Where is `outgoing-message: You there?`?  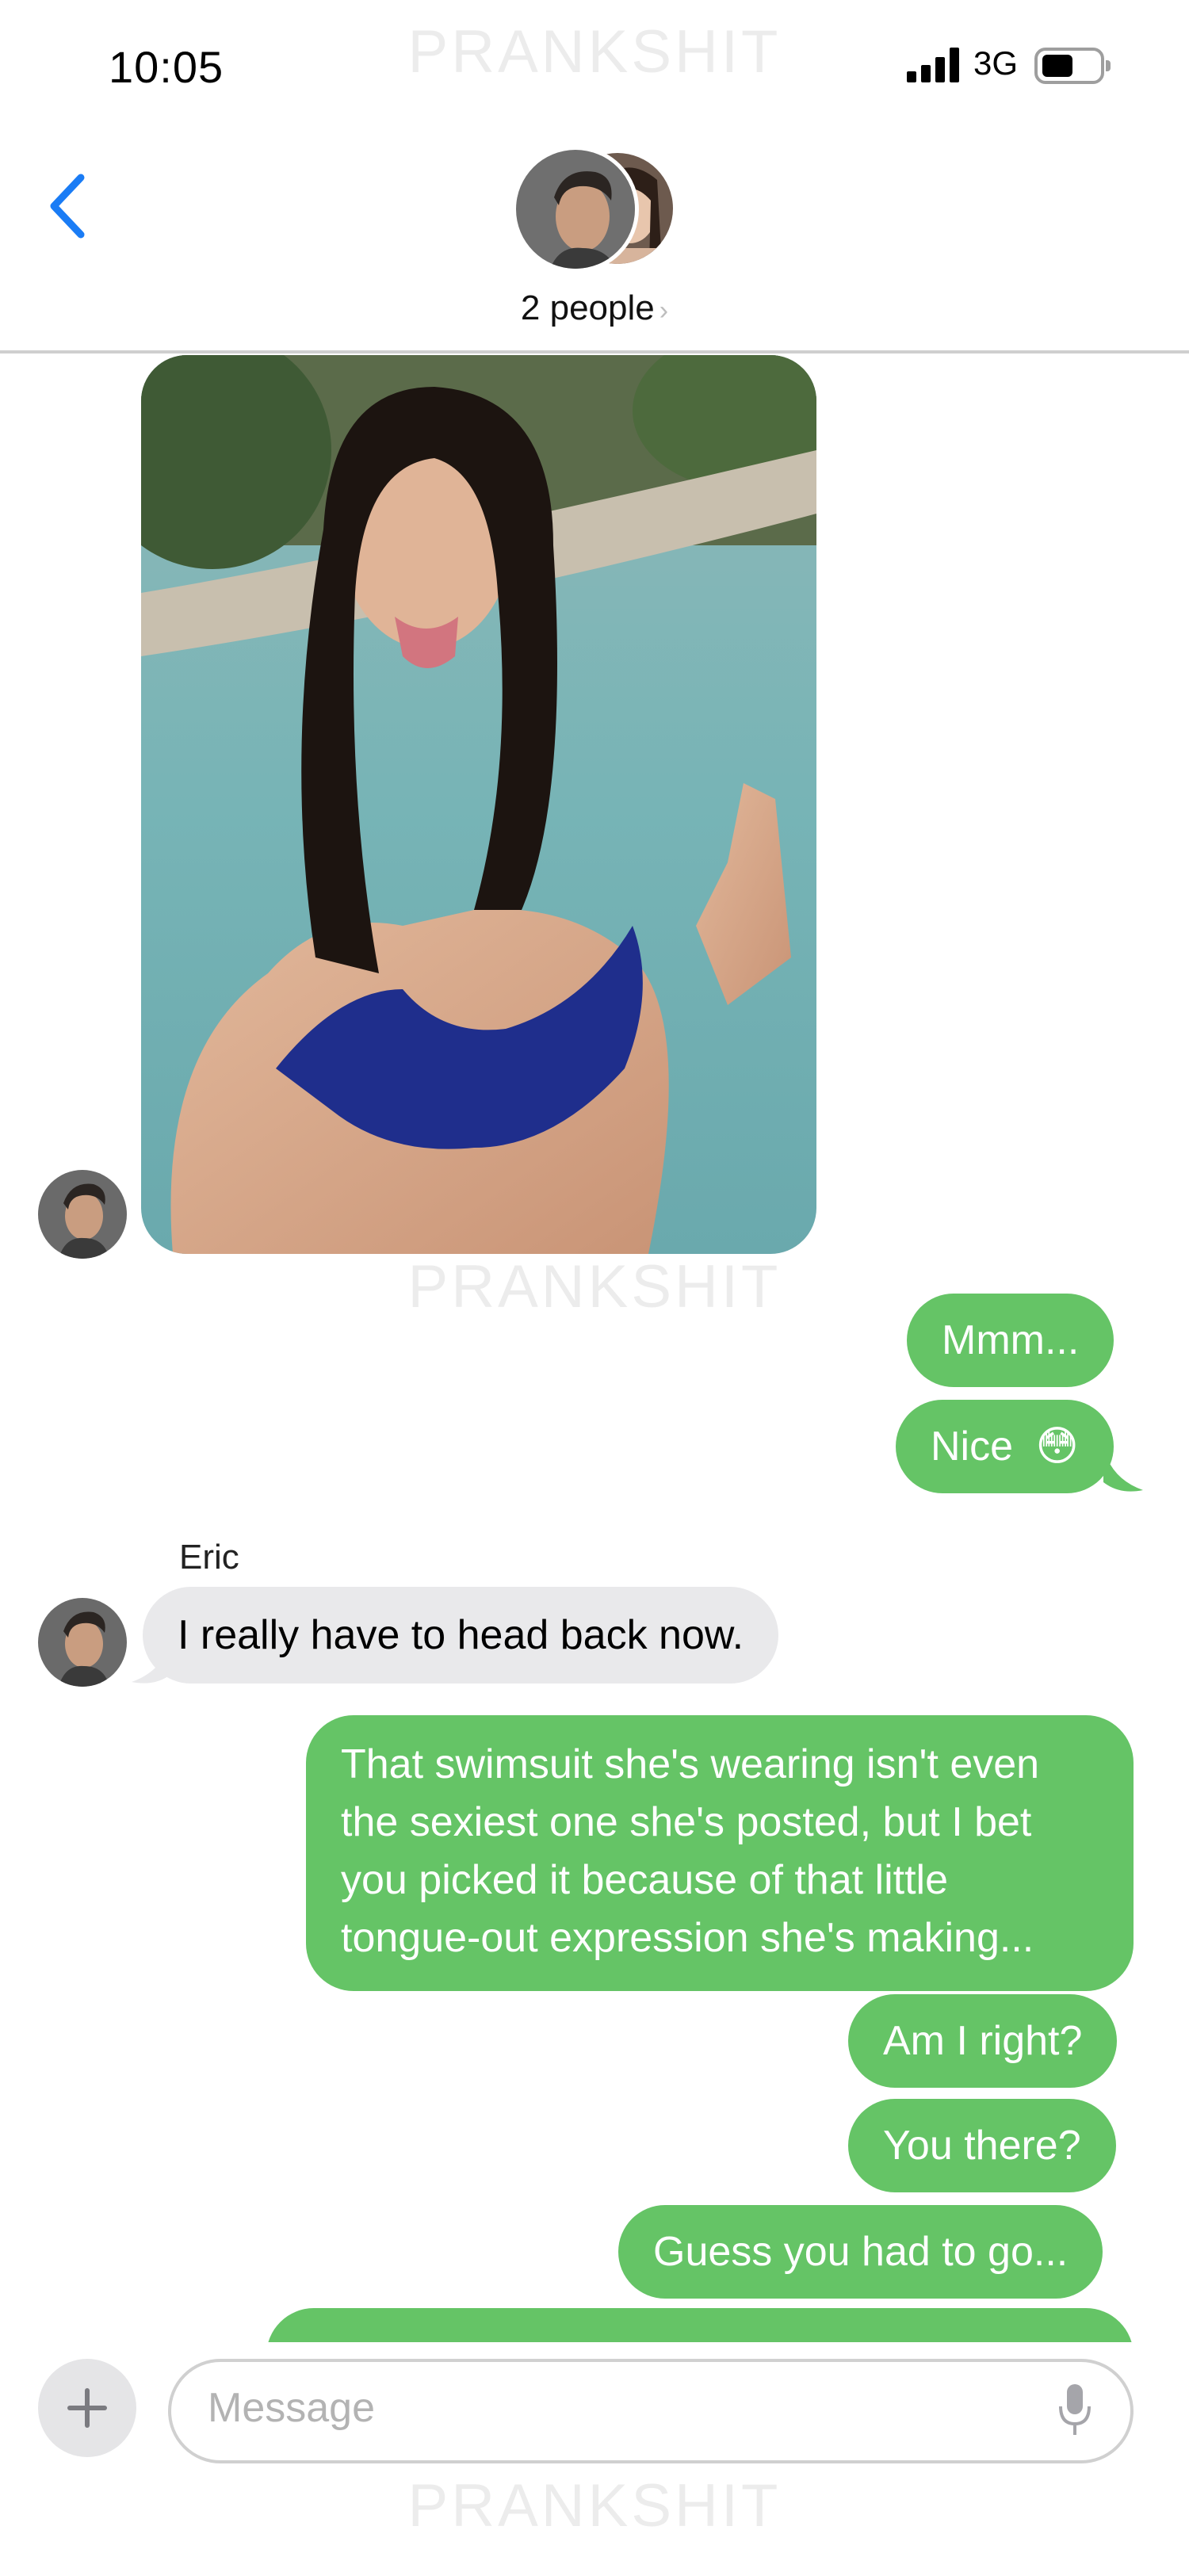 outgoing-message: You there? is located at coordinates (982, 2145).